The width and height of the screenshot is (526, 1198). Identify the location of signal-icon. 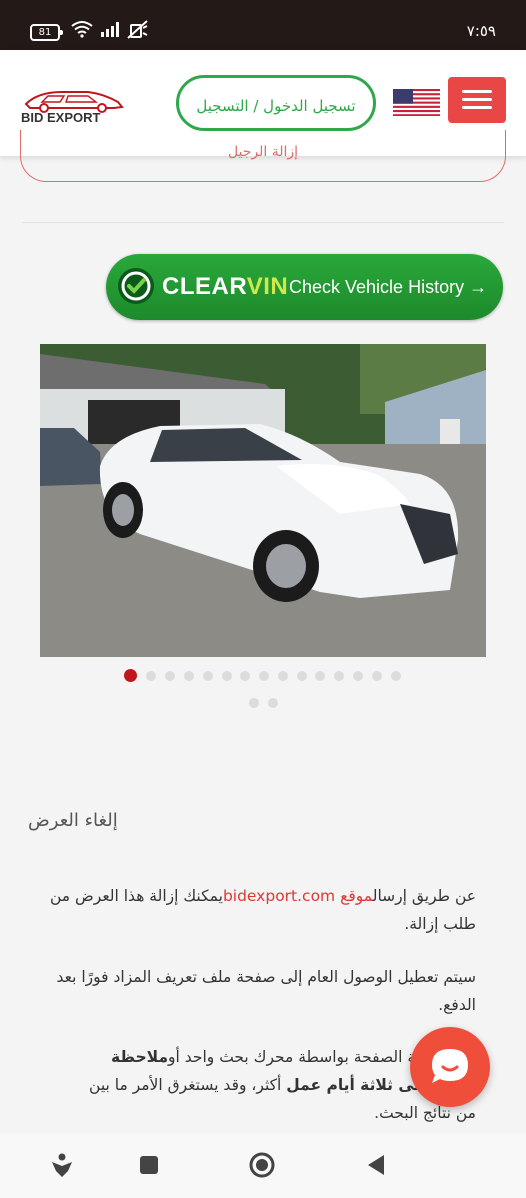
(110, 29).